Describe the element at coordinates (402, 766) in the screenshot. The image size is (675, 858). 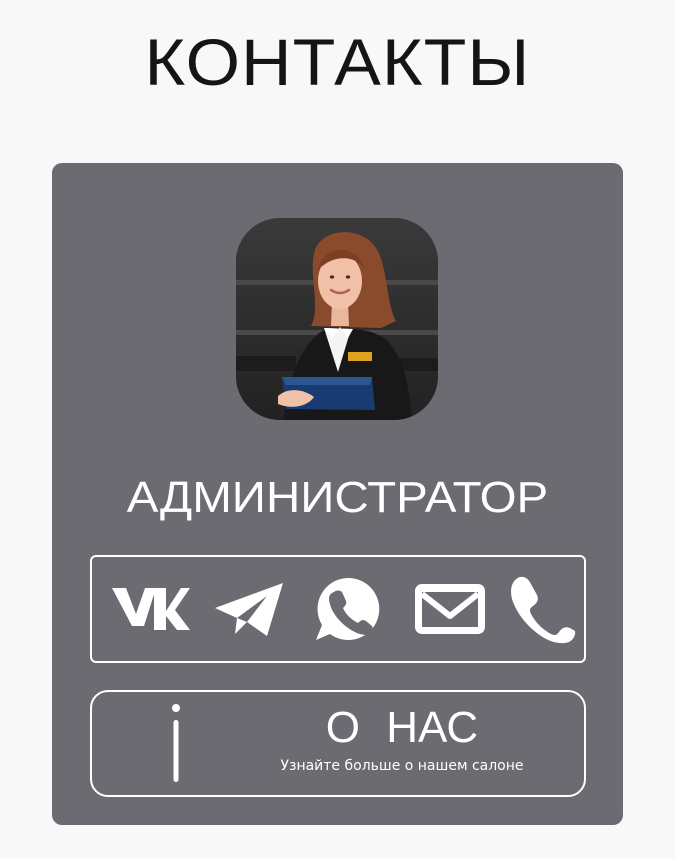
I see `about-us-subtitle: Узнайте больше о нашем салоне` at that location.